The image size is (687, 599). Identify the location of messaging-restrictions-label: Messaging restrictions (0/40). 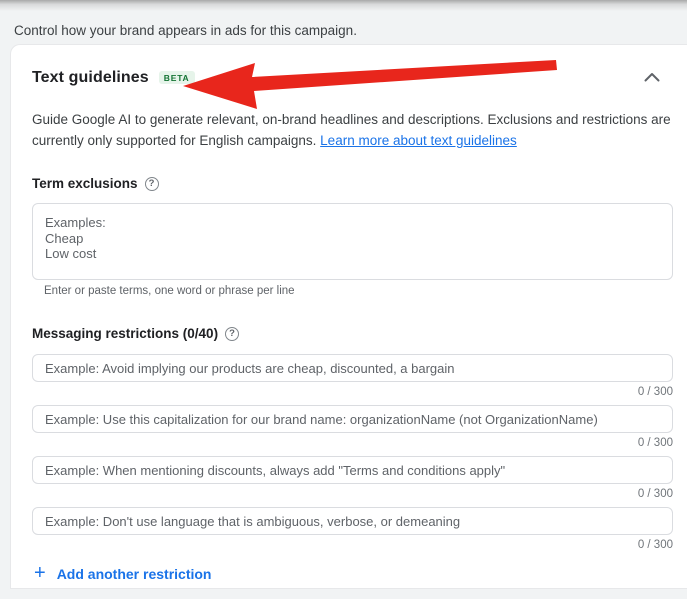
(125, 333).